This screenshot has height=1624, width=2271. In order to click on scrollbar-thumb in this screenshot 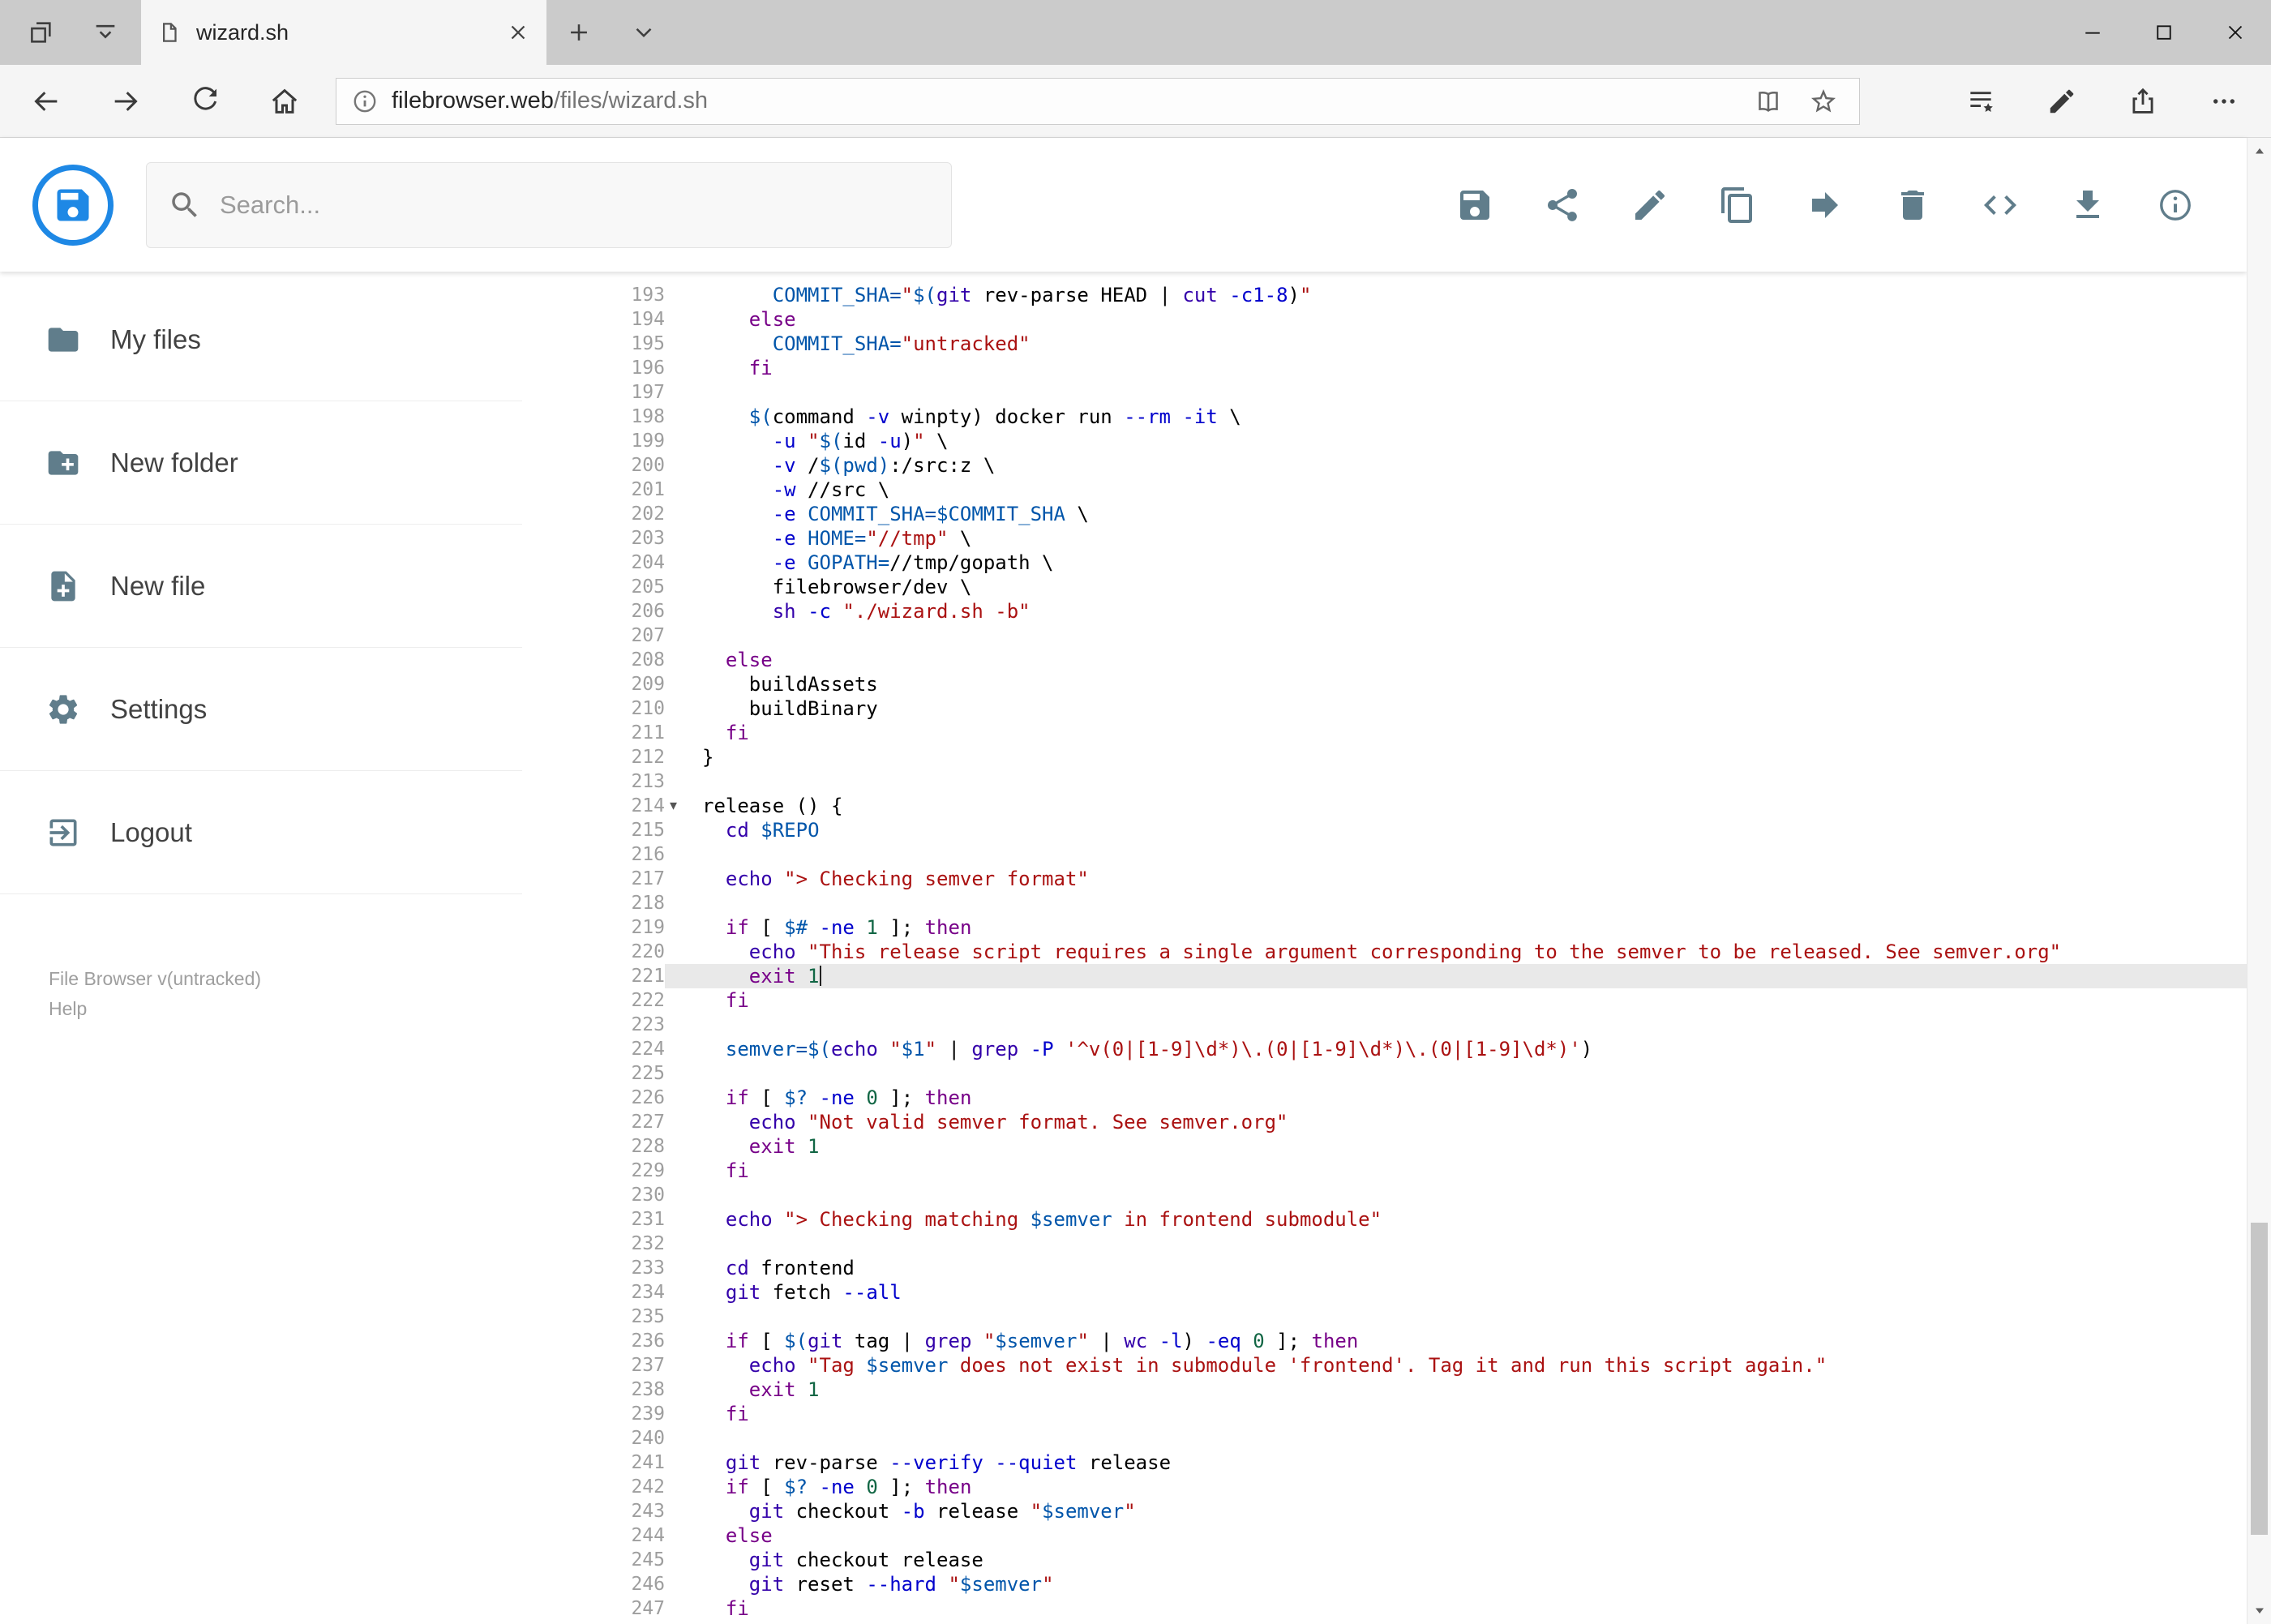, I will do `click(2259, 1379)`.